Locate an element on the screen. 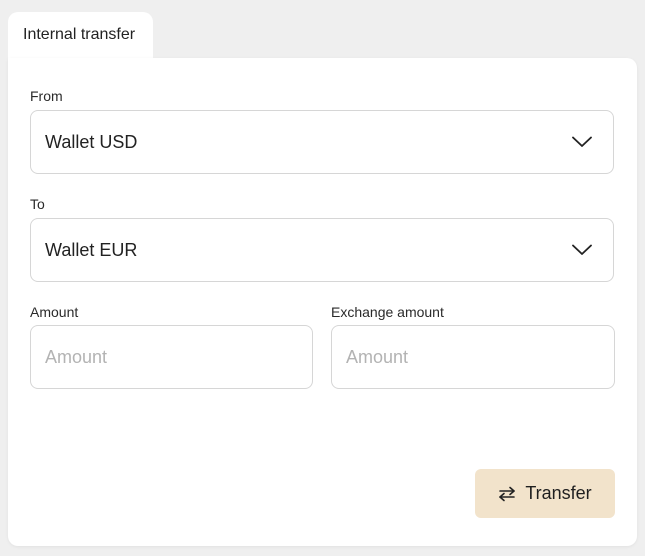  exchange-amount-label: Exchange amount is located at coordinates (387, 312).